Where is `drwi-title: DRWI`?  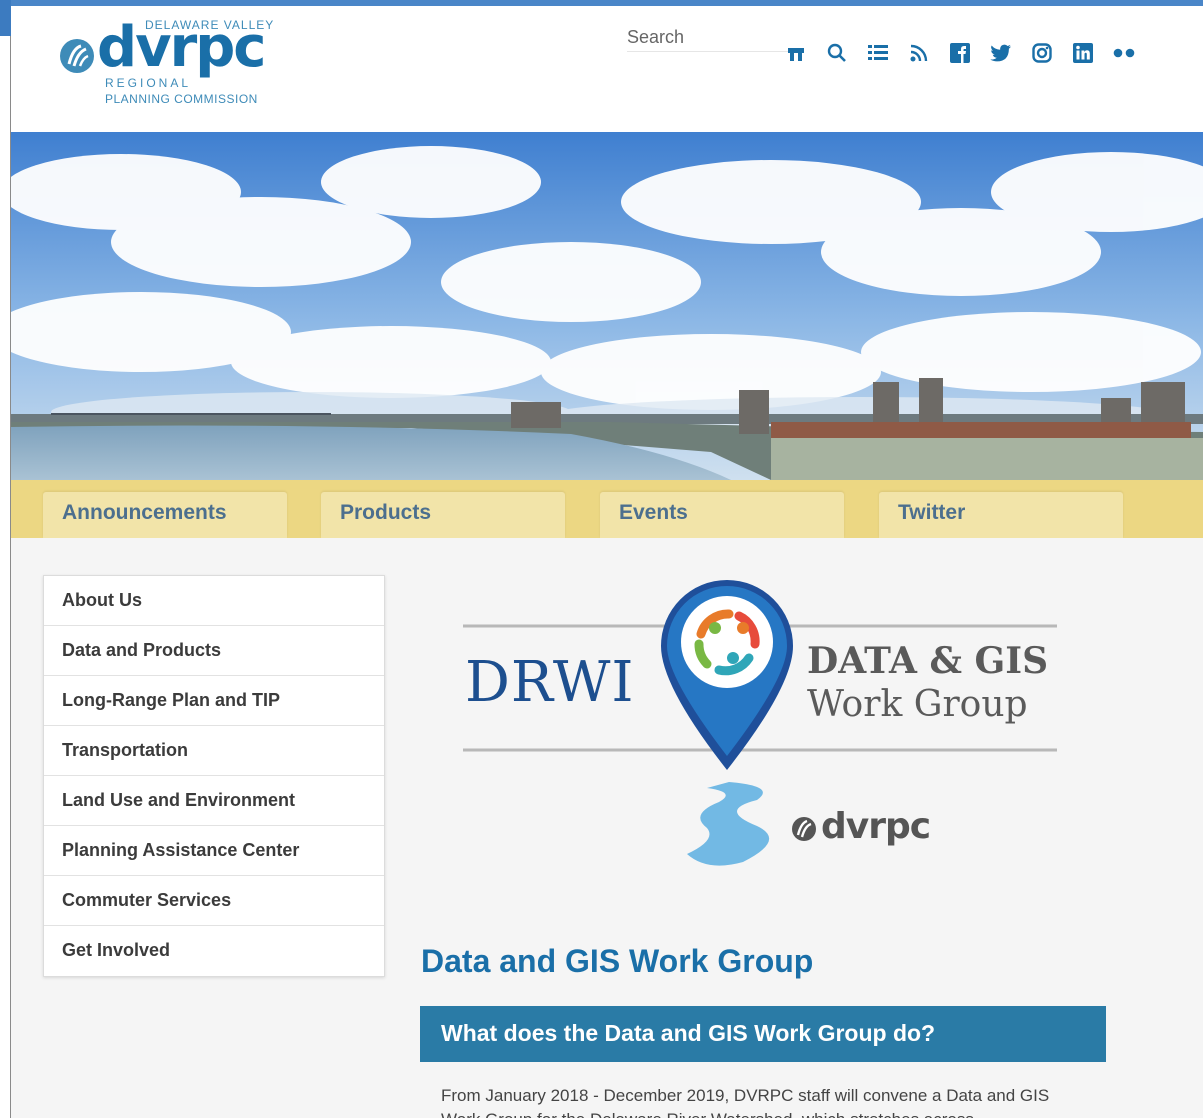 drwi-title: DRWI is located at coordinates (550, 682).